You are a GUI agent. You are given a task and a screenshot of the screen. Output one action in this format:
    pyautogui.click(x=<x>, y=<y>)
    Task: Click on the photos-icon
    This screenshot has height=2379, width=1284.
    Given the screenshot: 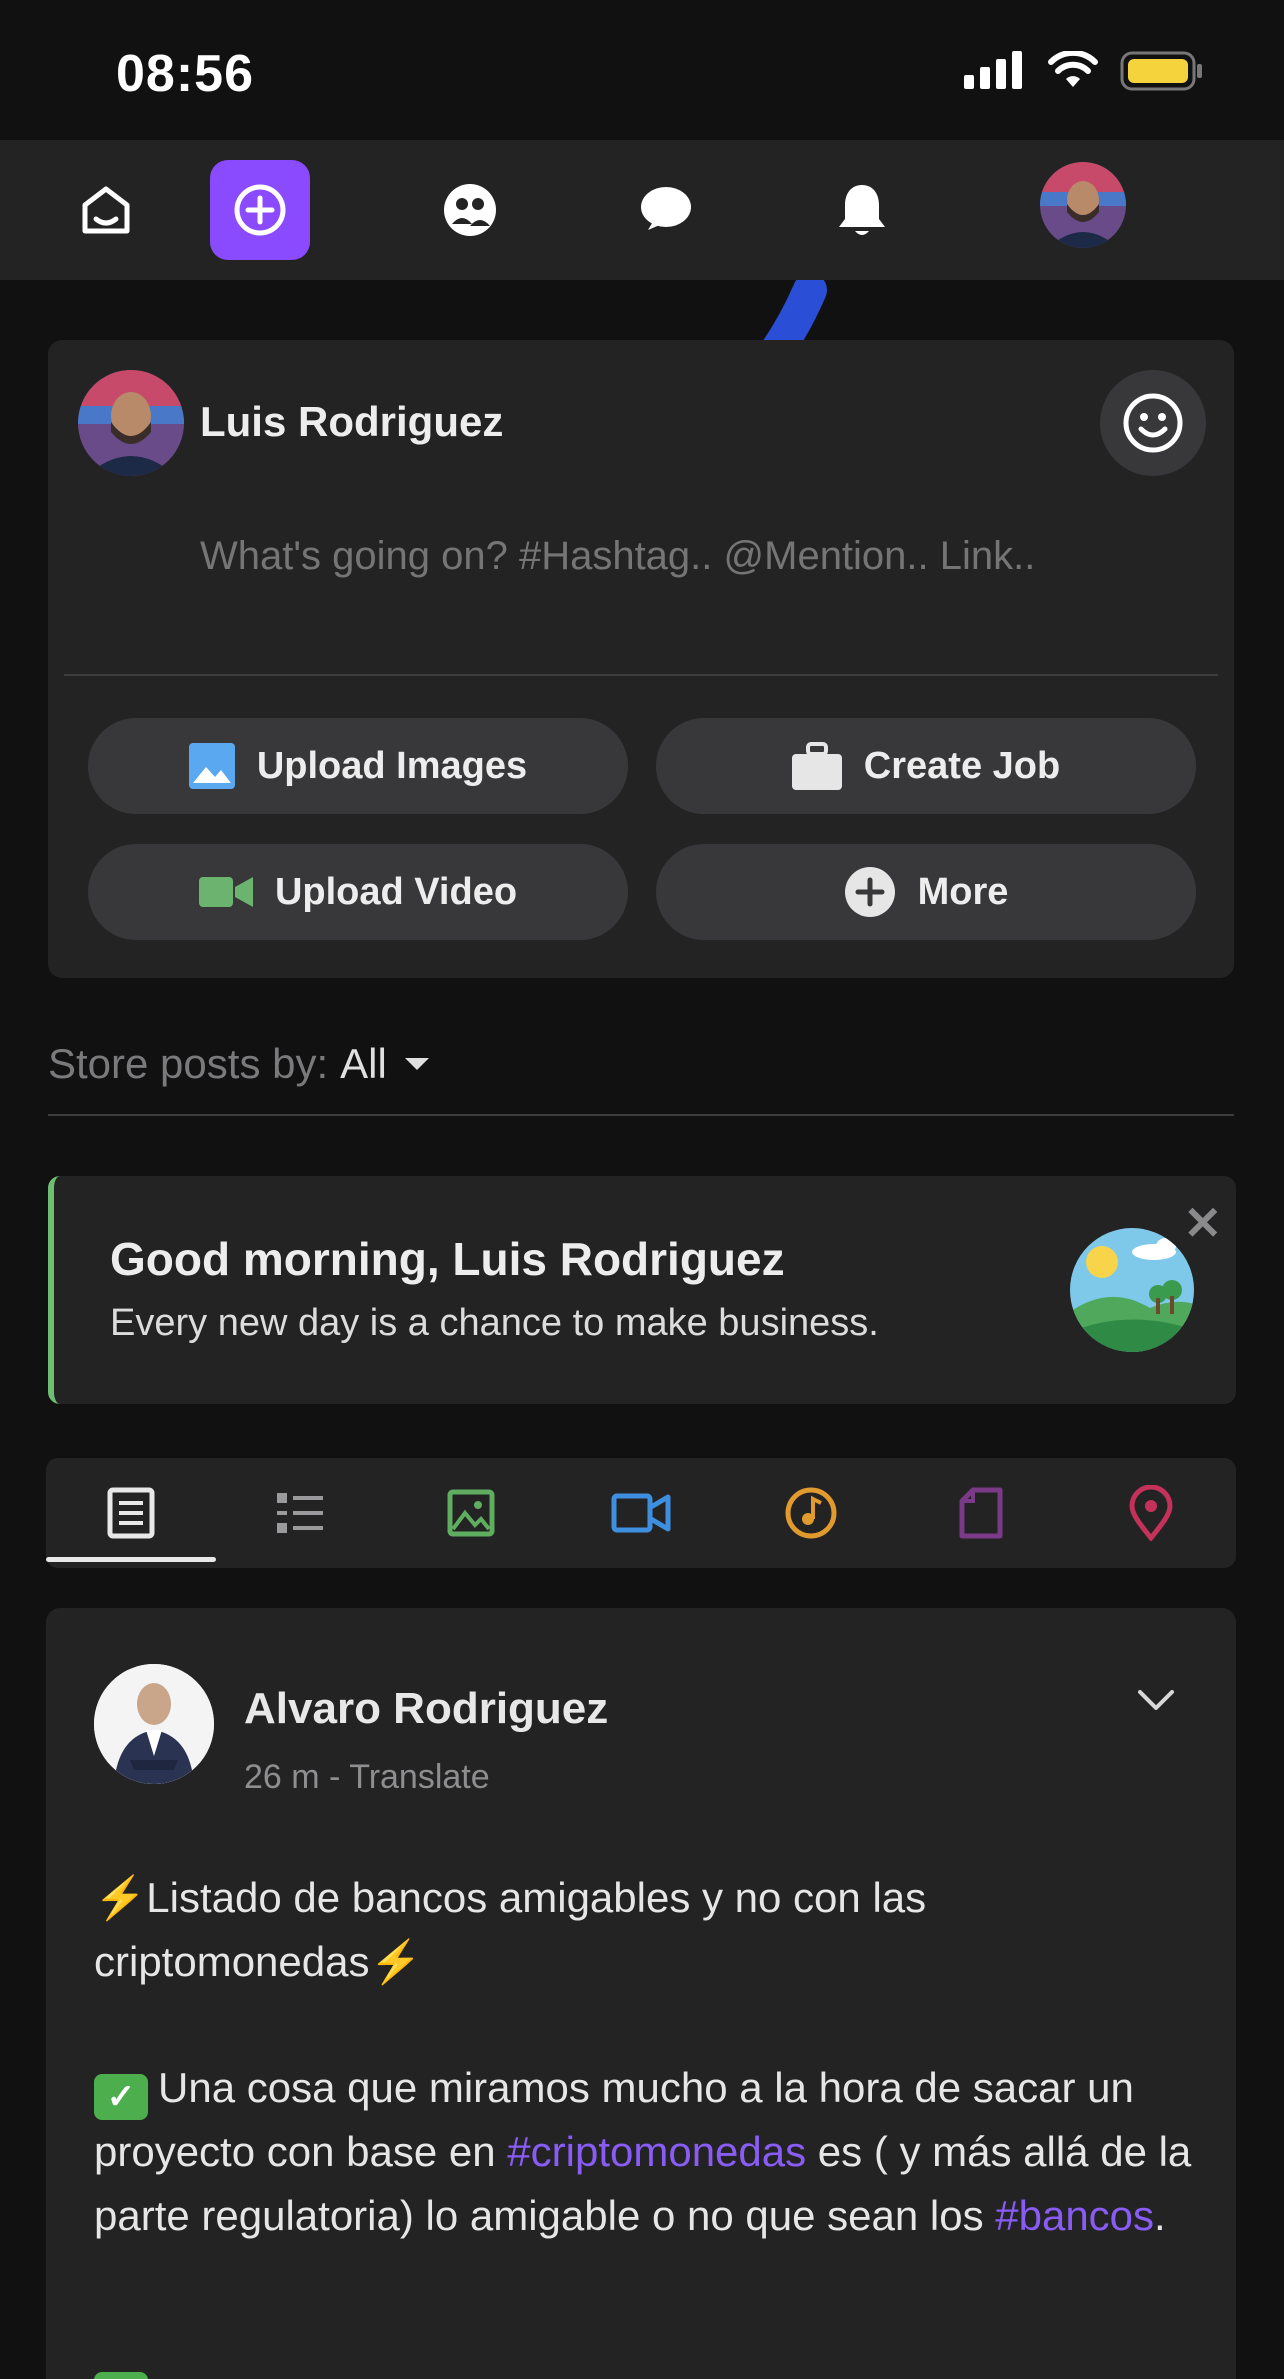 What is the action you would take?
    pyautogui.click(x=471, y=1513)
    